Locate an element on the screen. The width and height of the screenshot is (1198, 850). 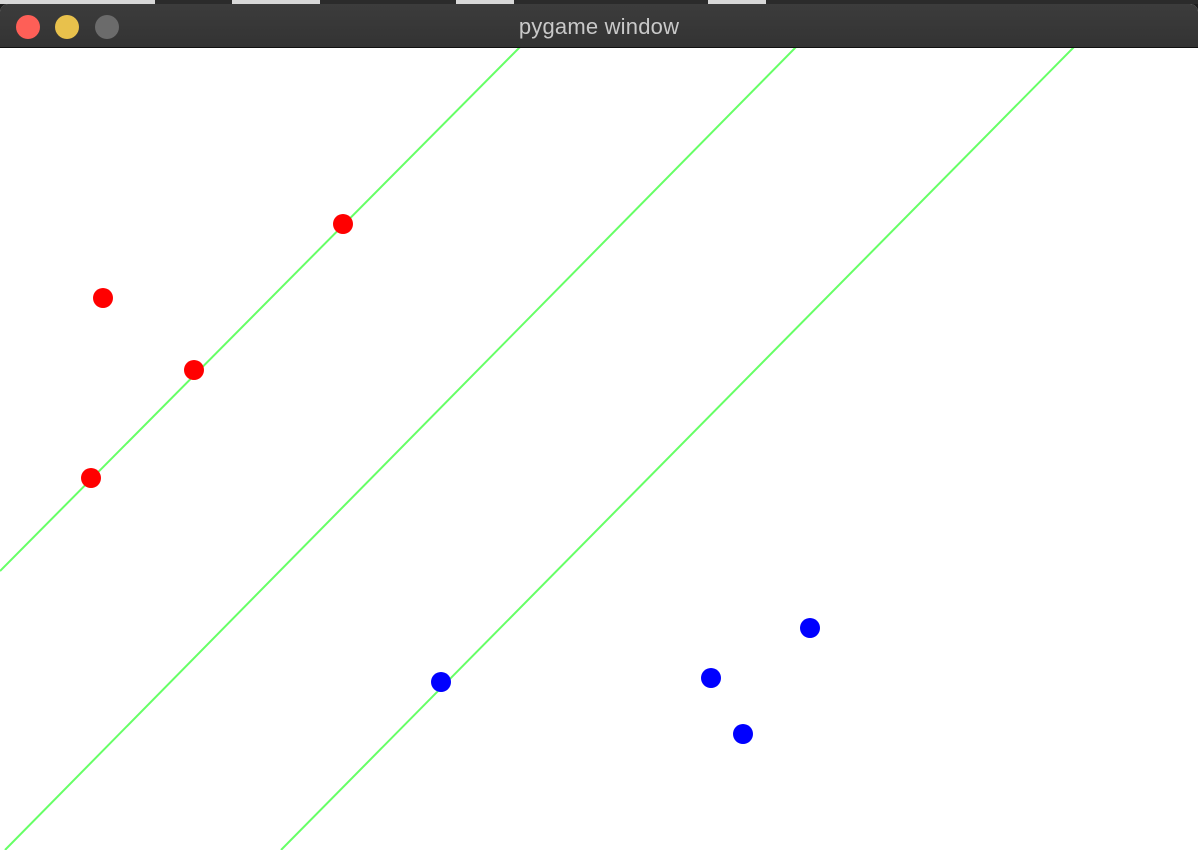
title-bar: pygame window is located at coordinates (599, 26).